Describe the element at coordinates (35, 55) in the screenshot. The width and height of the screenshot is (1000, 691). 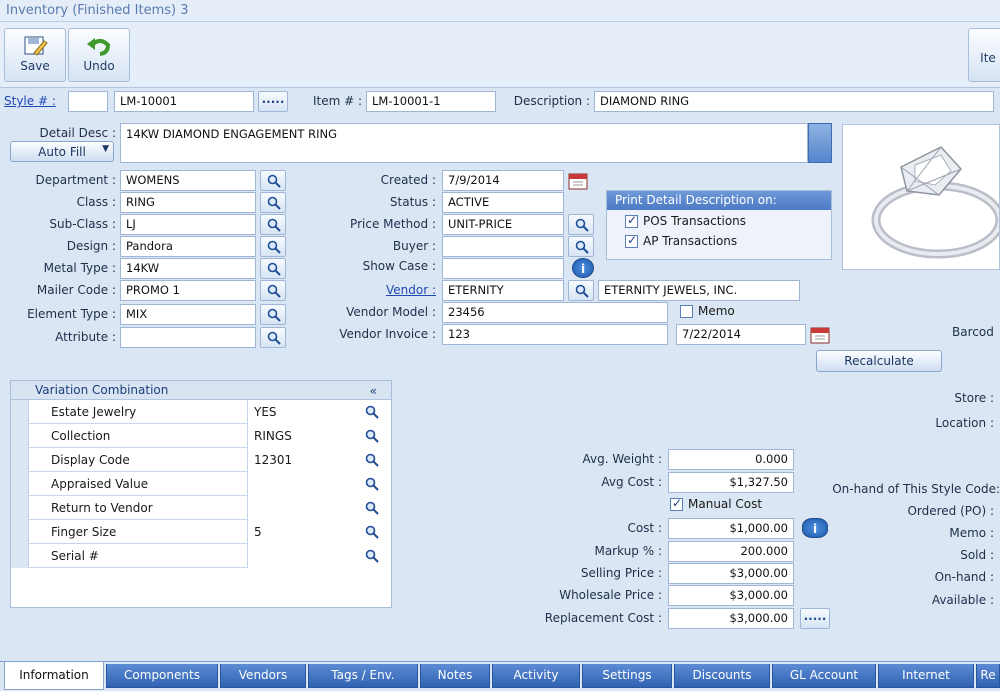
I see `save-button: Save` at that location.